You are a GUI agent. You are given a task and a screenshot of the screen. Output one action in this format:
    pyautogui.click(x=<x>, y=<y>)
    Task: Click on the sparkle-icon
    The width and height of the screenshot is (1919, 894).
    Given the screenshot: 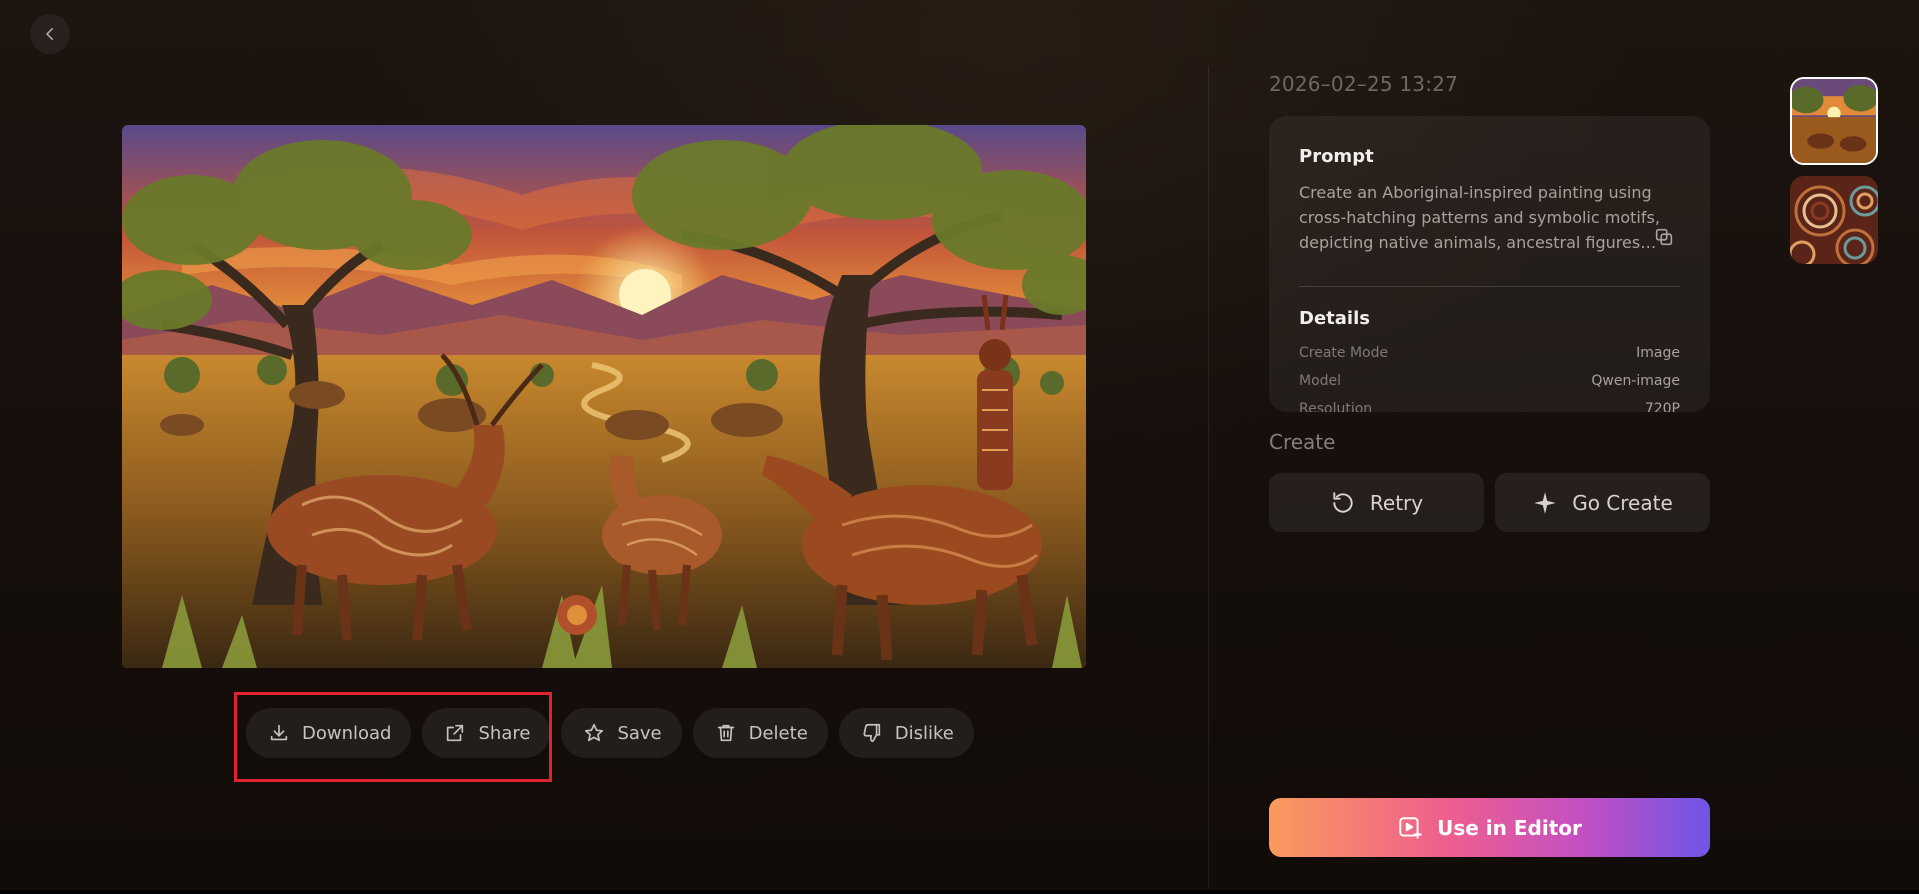 What is the action you would take?
    pyautogui.click(x=1545, y=502)
    